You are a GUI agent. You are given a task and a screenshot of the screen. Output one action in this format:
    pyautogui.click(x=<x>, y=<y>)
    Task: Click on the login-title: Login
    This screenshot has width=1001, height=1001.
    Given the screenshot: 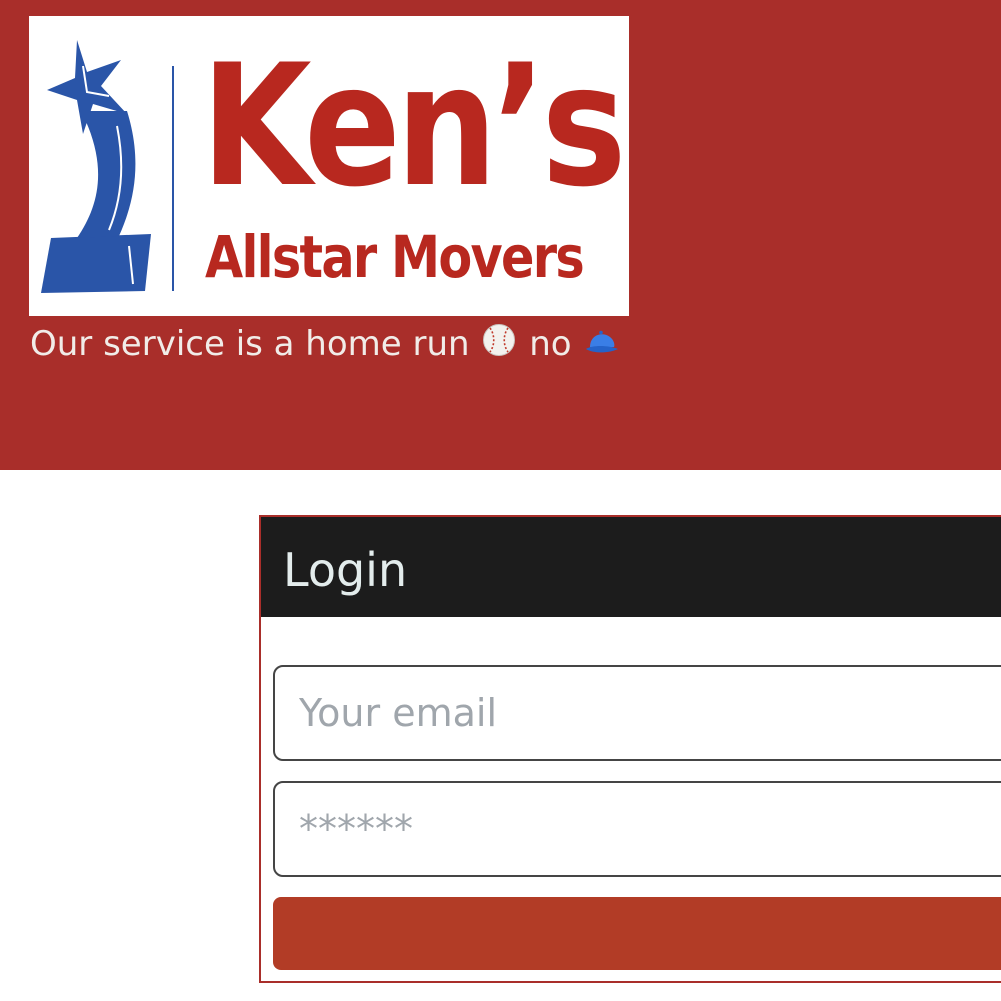 What is the action you would take?
    pyautogui.click(x=345, y=570)
    